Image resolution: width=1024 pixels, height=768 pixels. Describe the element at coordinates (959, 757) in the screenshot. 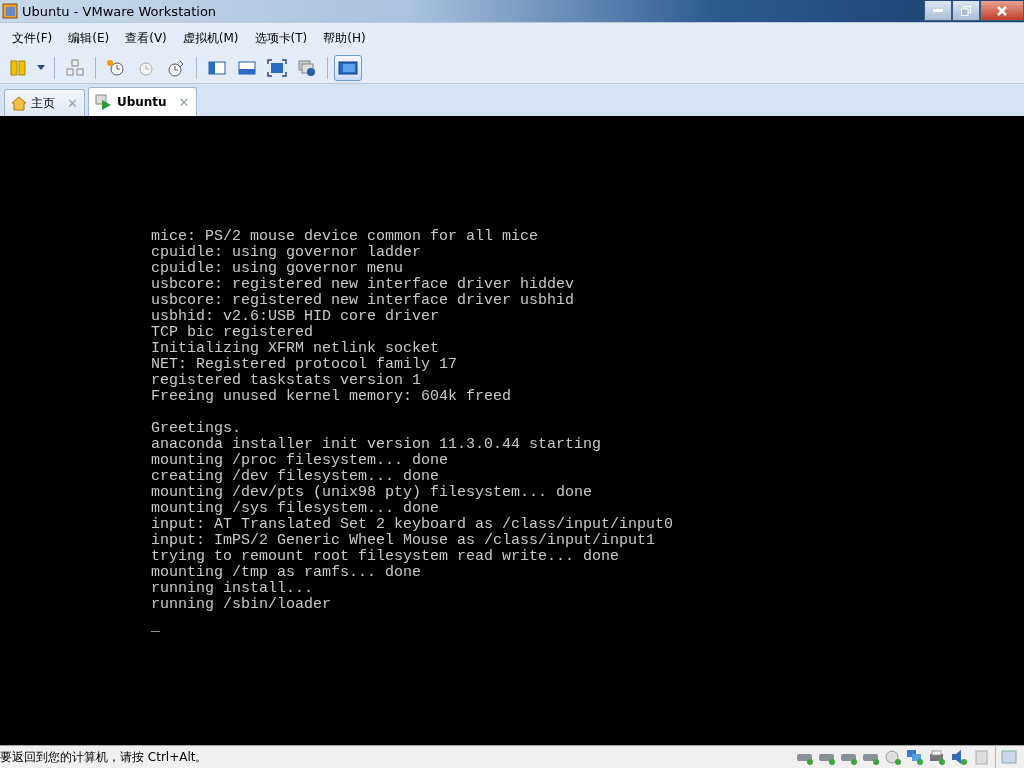

I see `speaker-icon` at that location.